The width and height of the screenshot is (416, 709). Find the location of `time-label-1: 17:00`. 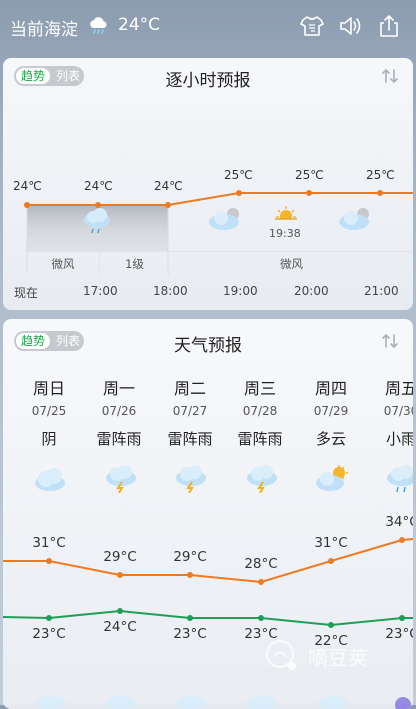

time-label-1: 17:00 is located at coordinates (100, 291).